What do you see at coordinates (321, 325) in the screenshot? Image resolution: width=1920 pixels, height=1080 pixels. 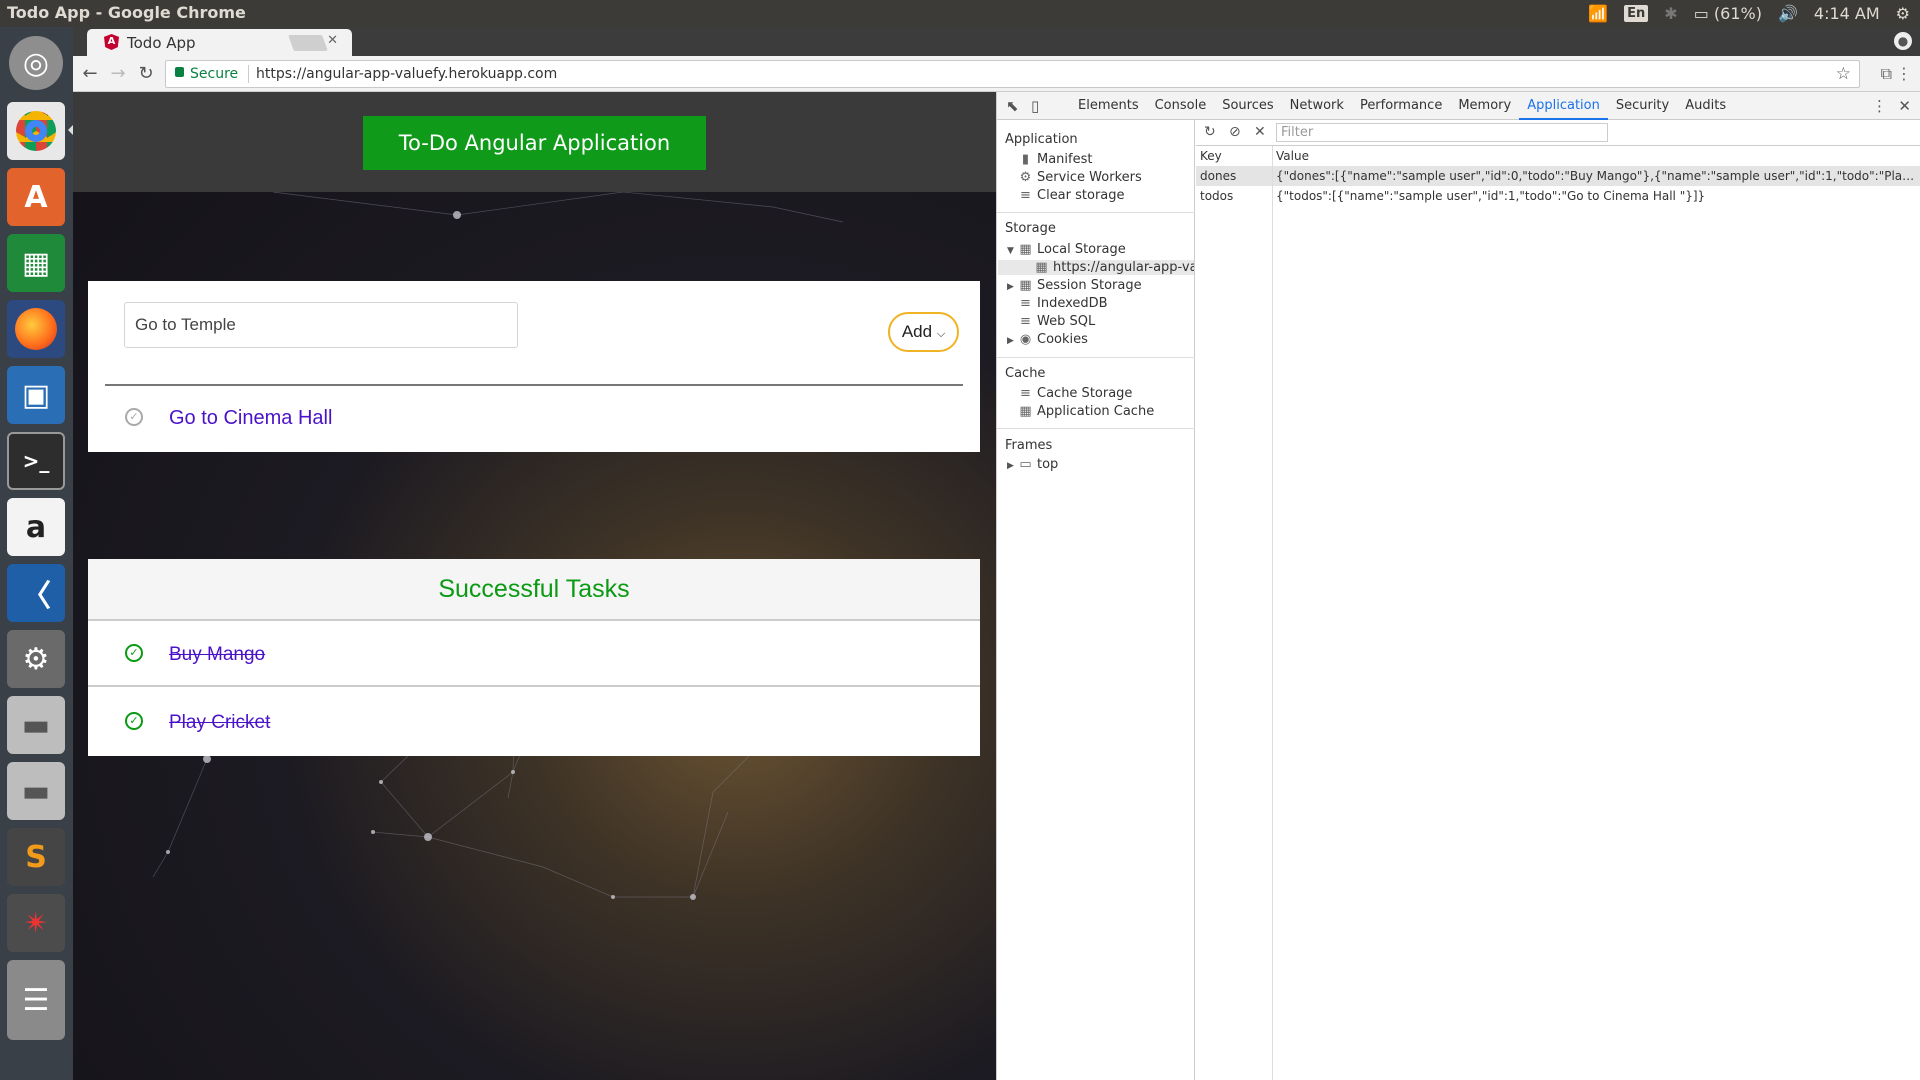 I see `todo-input` at bounding box center [321, 325].